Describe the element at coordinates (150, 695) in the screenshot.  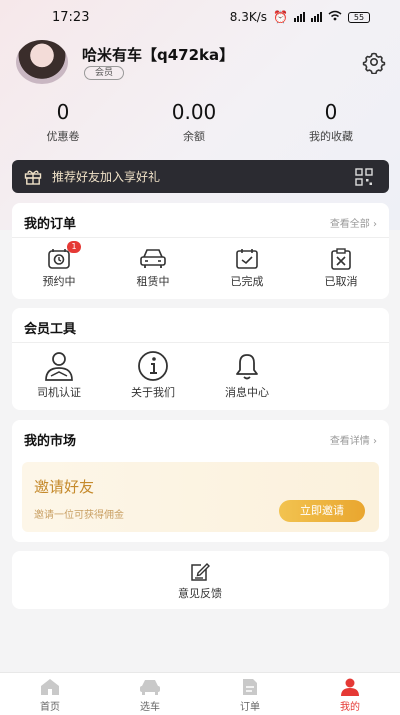
I see `tab-select-car: 选车` at that location.